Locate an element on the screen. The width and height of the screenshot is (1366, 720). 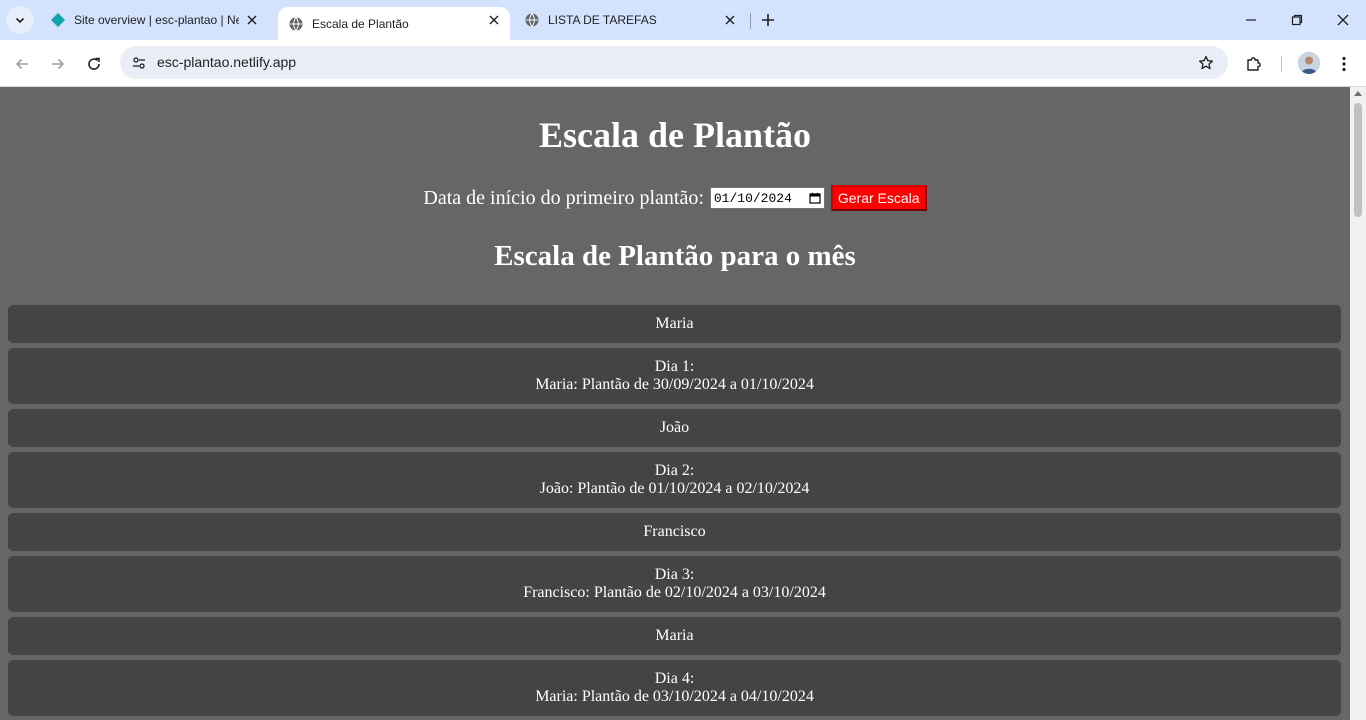
shift-detail: João: Plantão de 01/10/2024 a 02/10/2024 is located at coordinates (674, 488).